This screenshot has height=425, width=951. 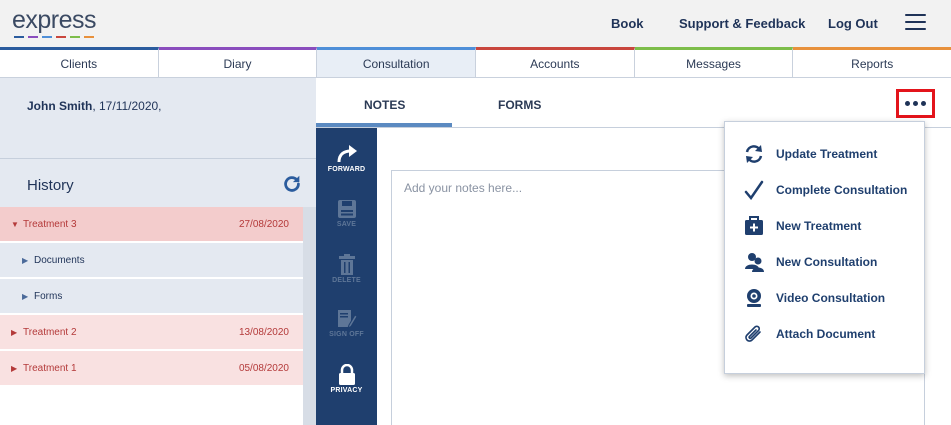 What do you see at coordinates (59, 260) in the screenshot?
I see `row-label: Documents` at bounding box center [59, 260].